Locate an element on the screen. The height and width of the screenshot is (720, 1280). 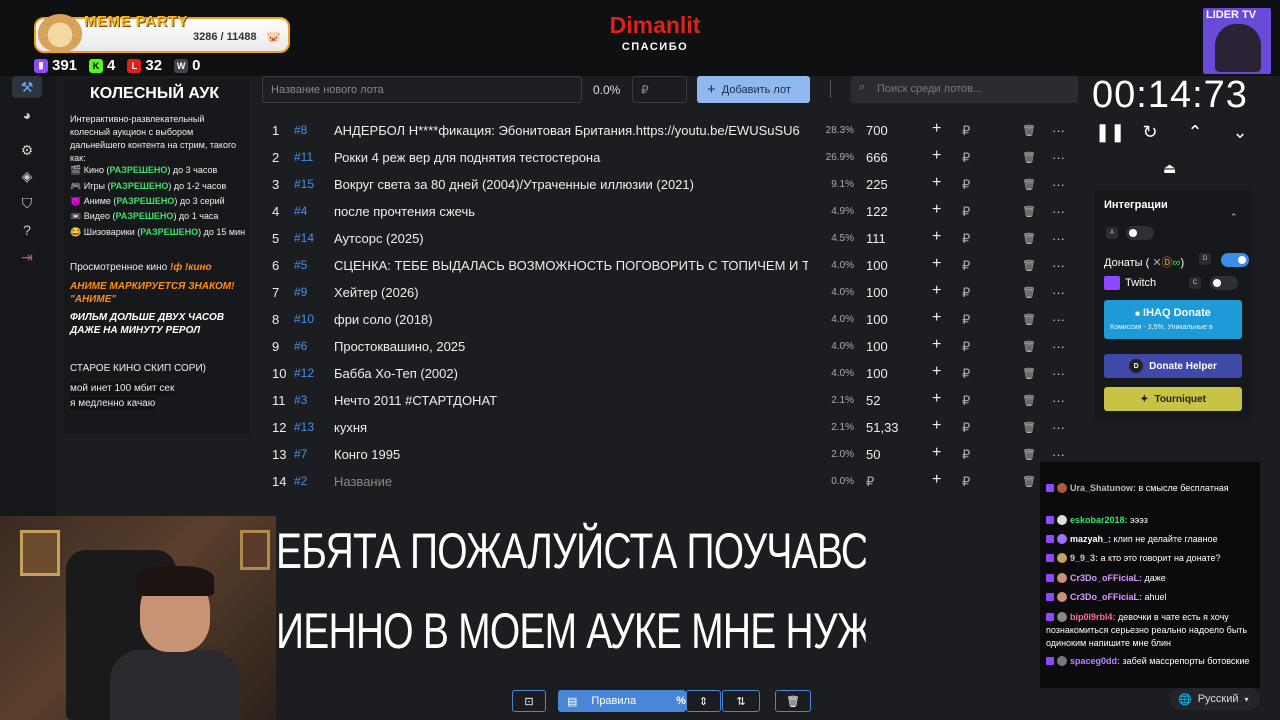
layers-icon: ◈ is located at coordinates (27, 176).